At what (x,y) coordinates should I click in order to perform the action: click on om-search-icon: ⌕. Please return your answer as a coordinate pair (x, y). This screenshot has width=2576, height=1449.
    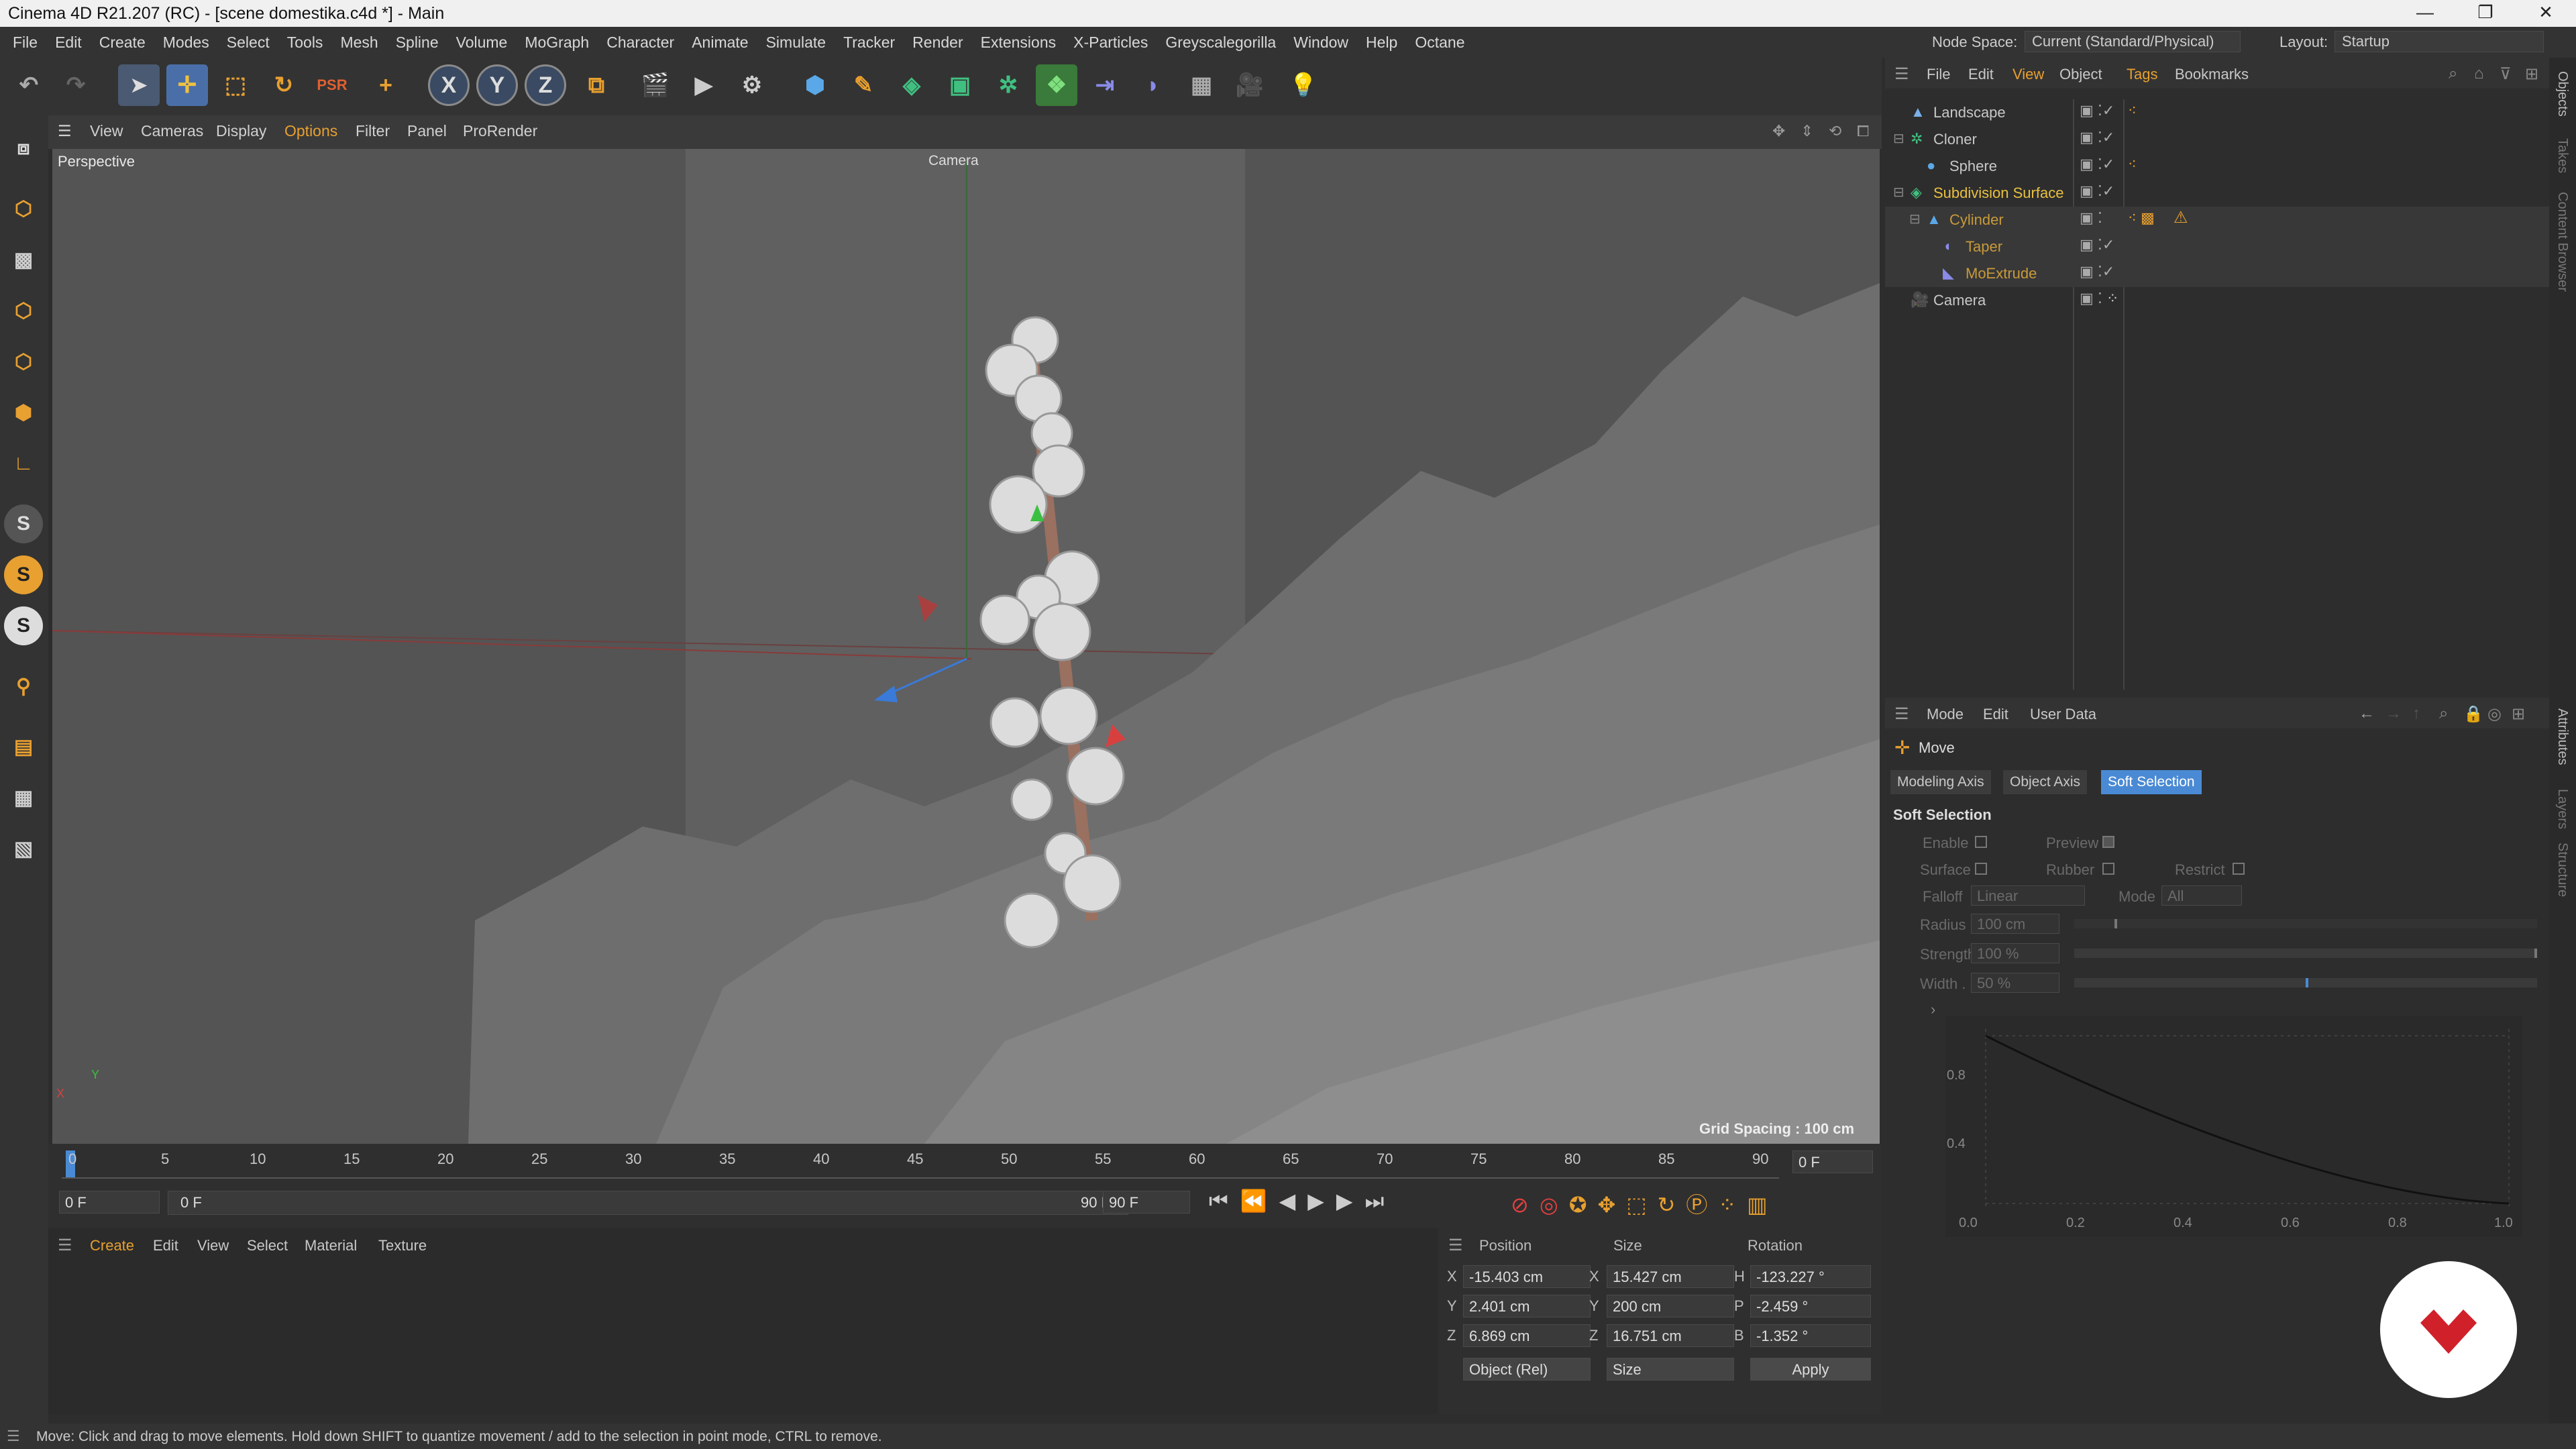
    Looking at the image, I should click on (2453, 73).